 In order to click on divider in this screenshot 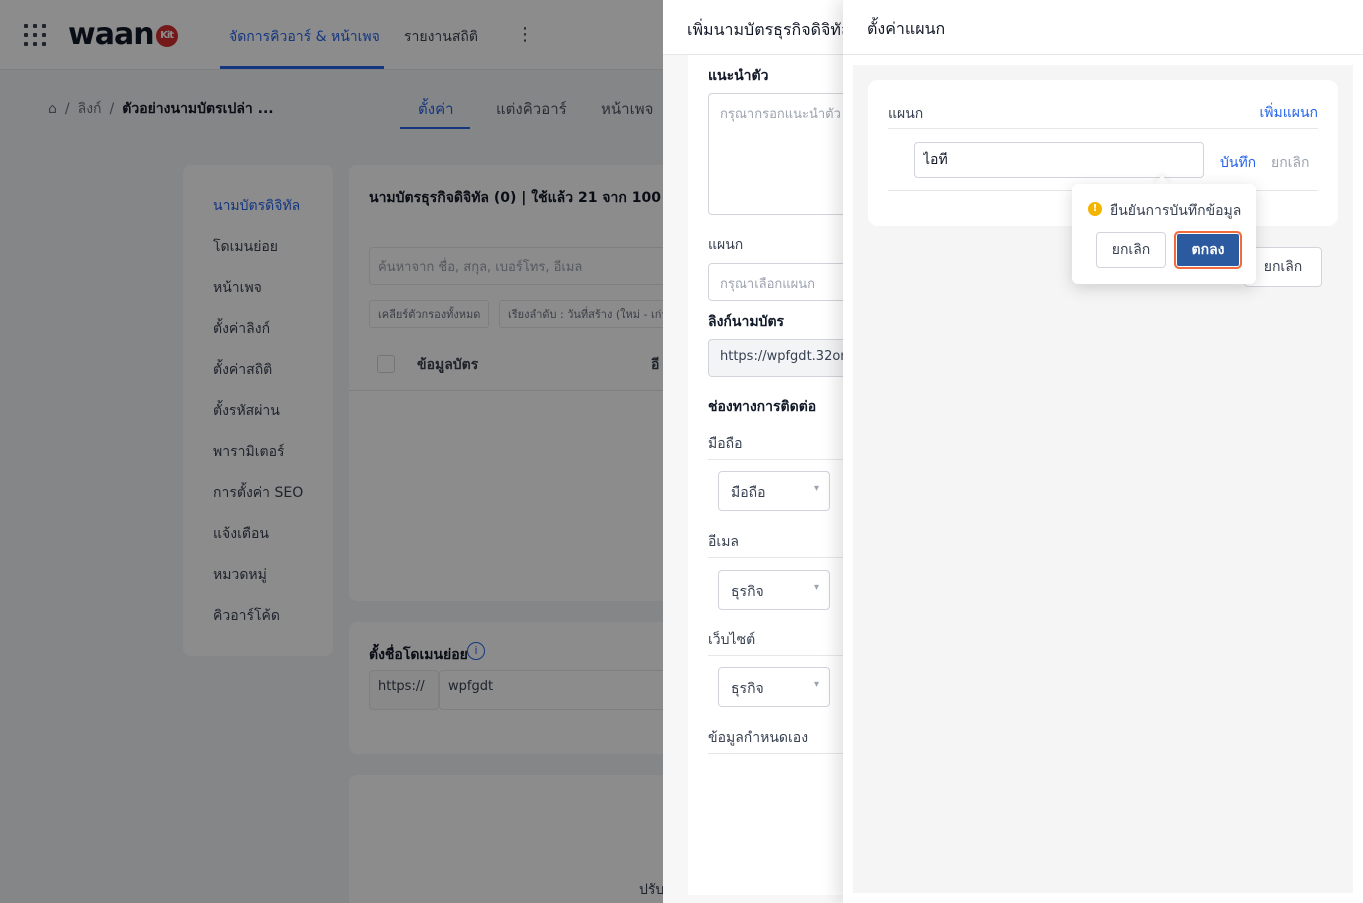, I will do `click(1103, 128)`.